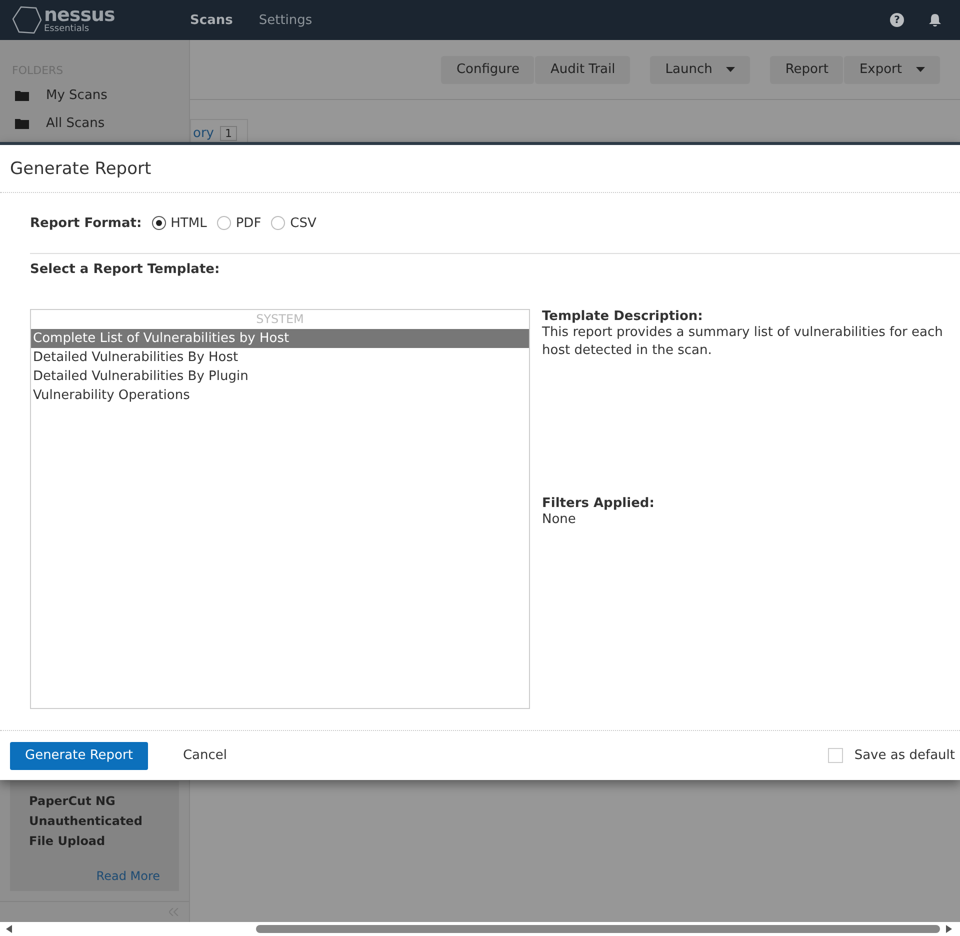 This screenshot has height=936, width=960. What do you see at coordinates (285, 20) in the screenshot?
I see `nav-link: Settings` at bounding box center [285, 20].